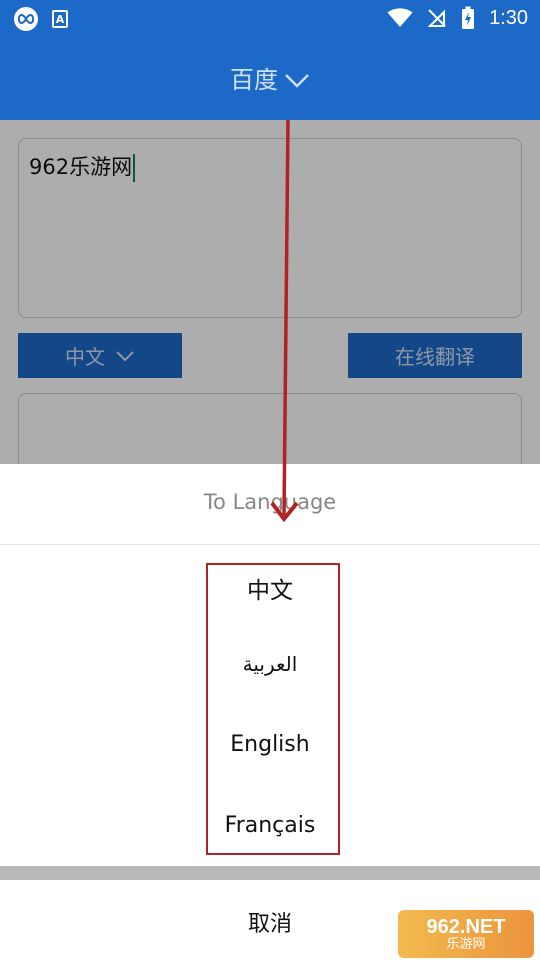 The height and width of the screenshot is (960, 540). What do you see at coordinates (270, 873) in the screenshot?
I see `sheet-gap` at bounding box center [270, 873].